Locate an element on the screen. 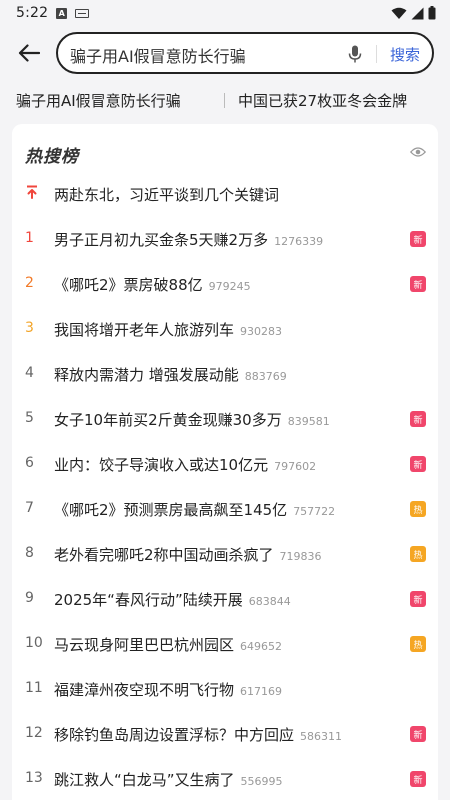 The width and height of the screenshot is (450, 800). rank-title-line: 福建漳州夜空现不明飞行物 617169 is located at coordinates (168, 689).